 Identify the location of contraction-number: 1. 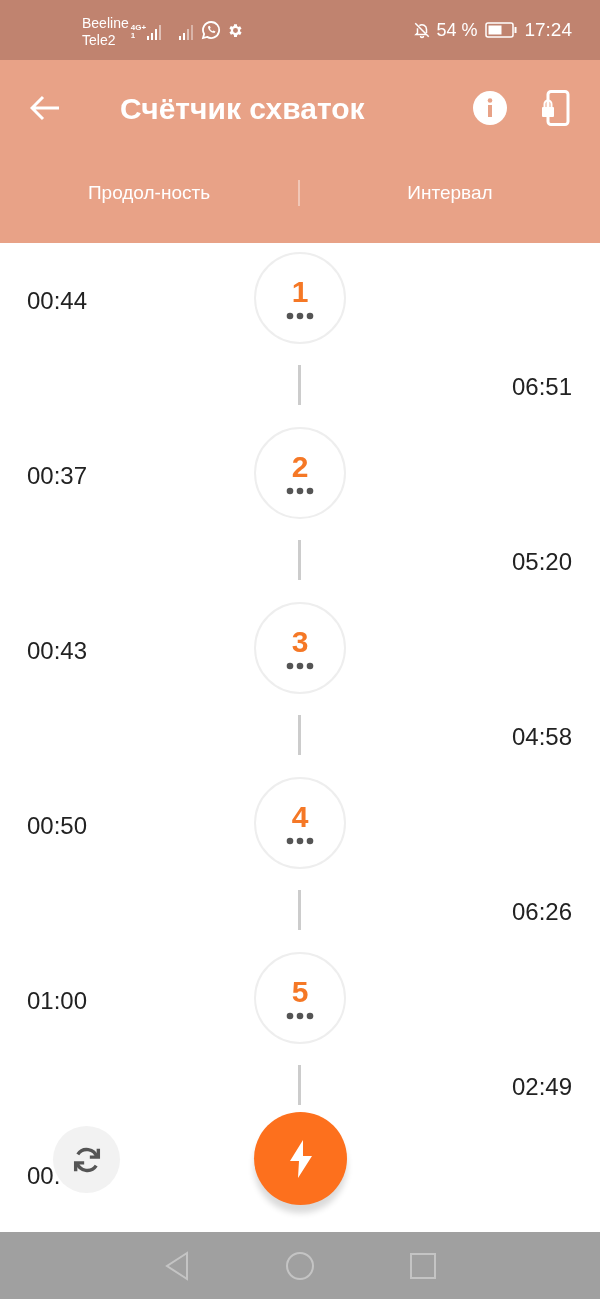
(300, 292).